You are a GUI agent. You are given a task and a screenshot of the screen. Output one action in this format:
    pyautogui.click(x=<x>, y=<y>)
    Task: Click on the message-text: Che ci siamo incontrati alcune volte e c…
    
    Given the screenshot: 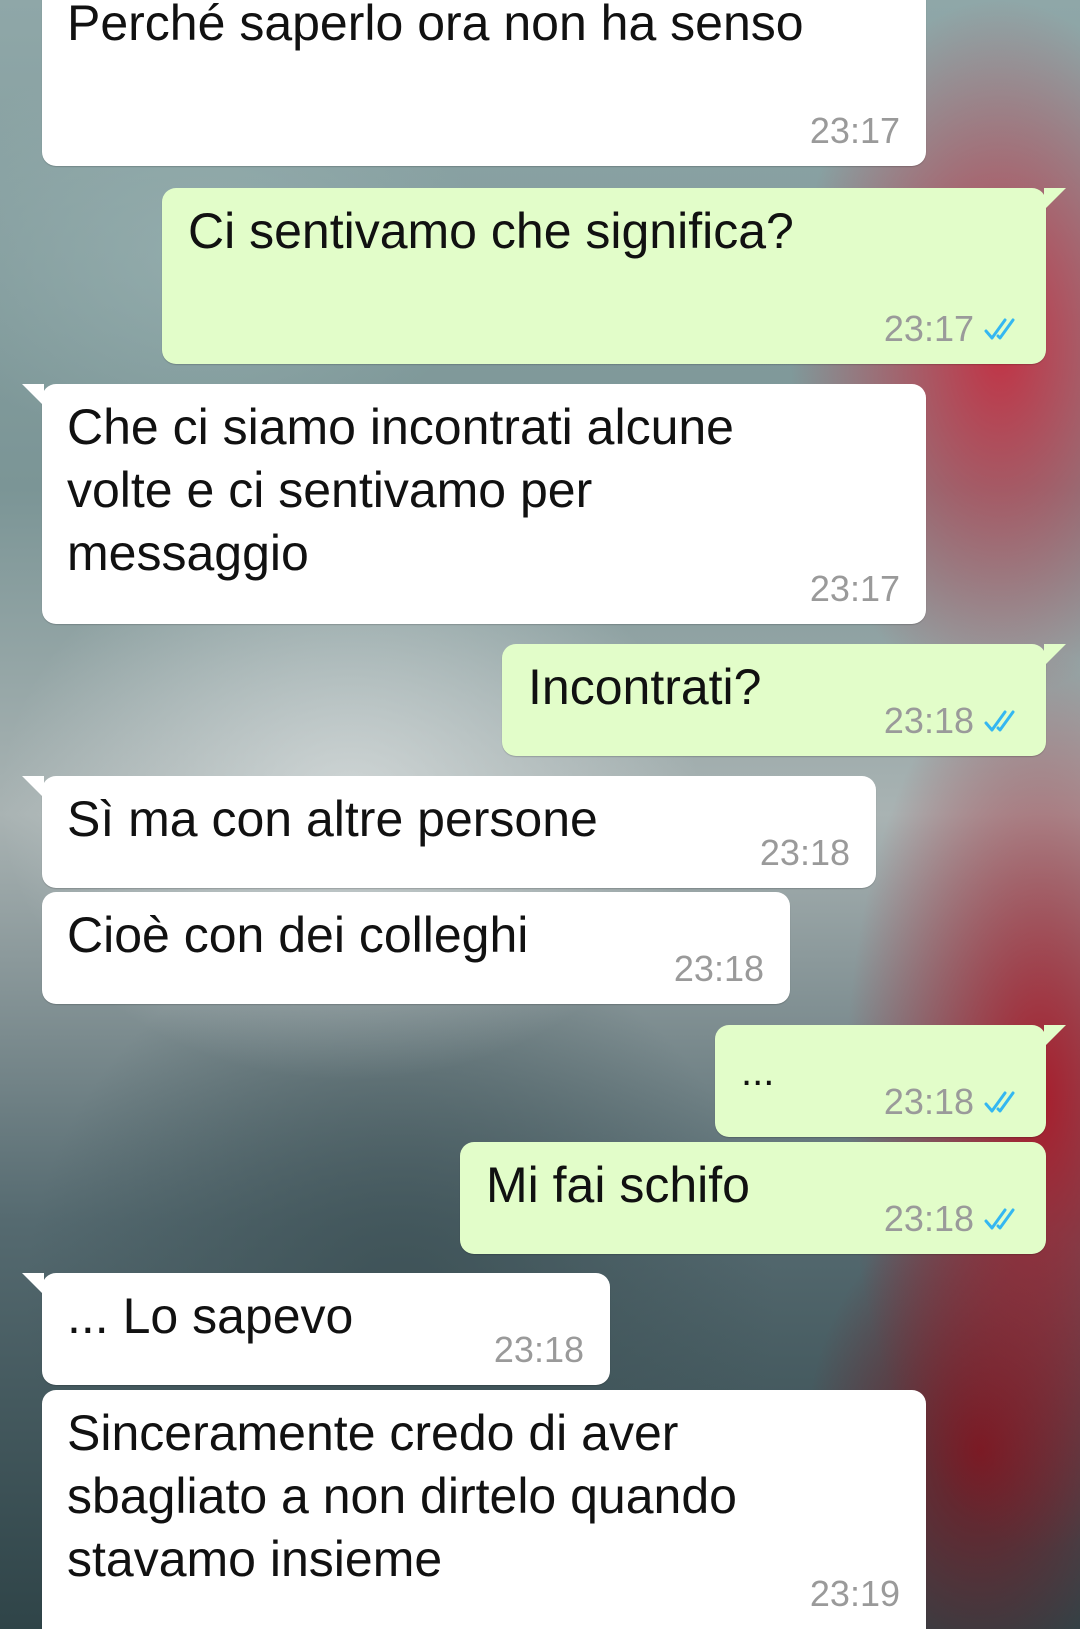 What is the action you would take?
    pyautogui.click(x=400, y=490)
    